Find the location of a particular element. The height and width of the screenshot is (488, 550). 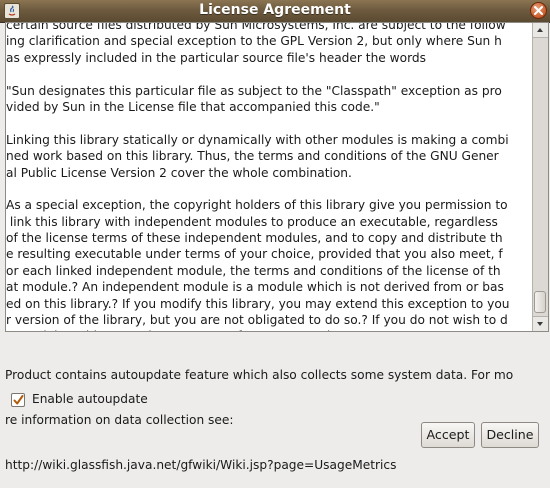

vertical-scrollbar is located at coordinates (540, 177).